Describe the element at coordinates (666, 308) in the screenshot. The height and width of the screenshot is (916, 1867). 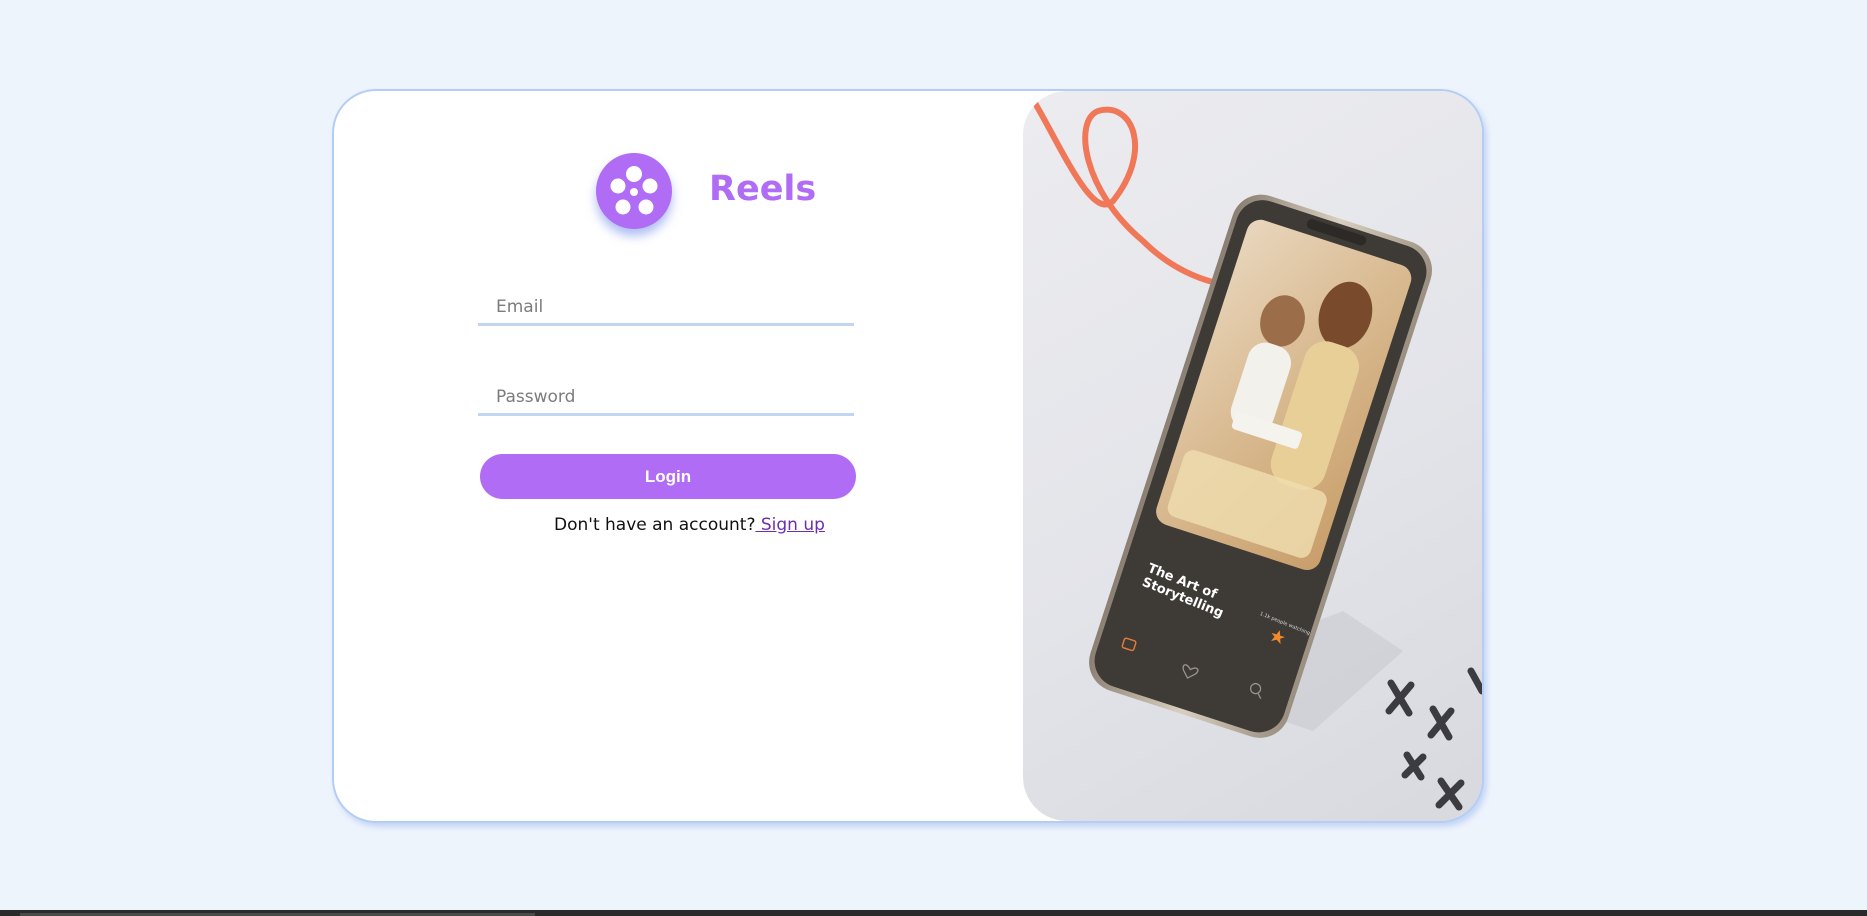
I see `email-field` at that location.